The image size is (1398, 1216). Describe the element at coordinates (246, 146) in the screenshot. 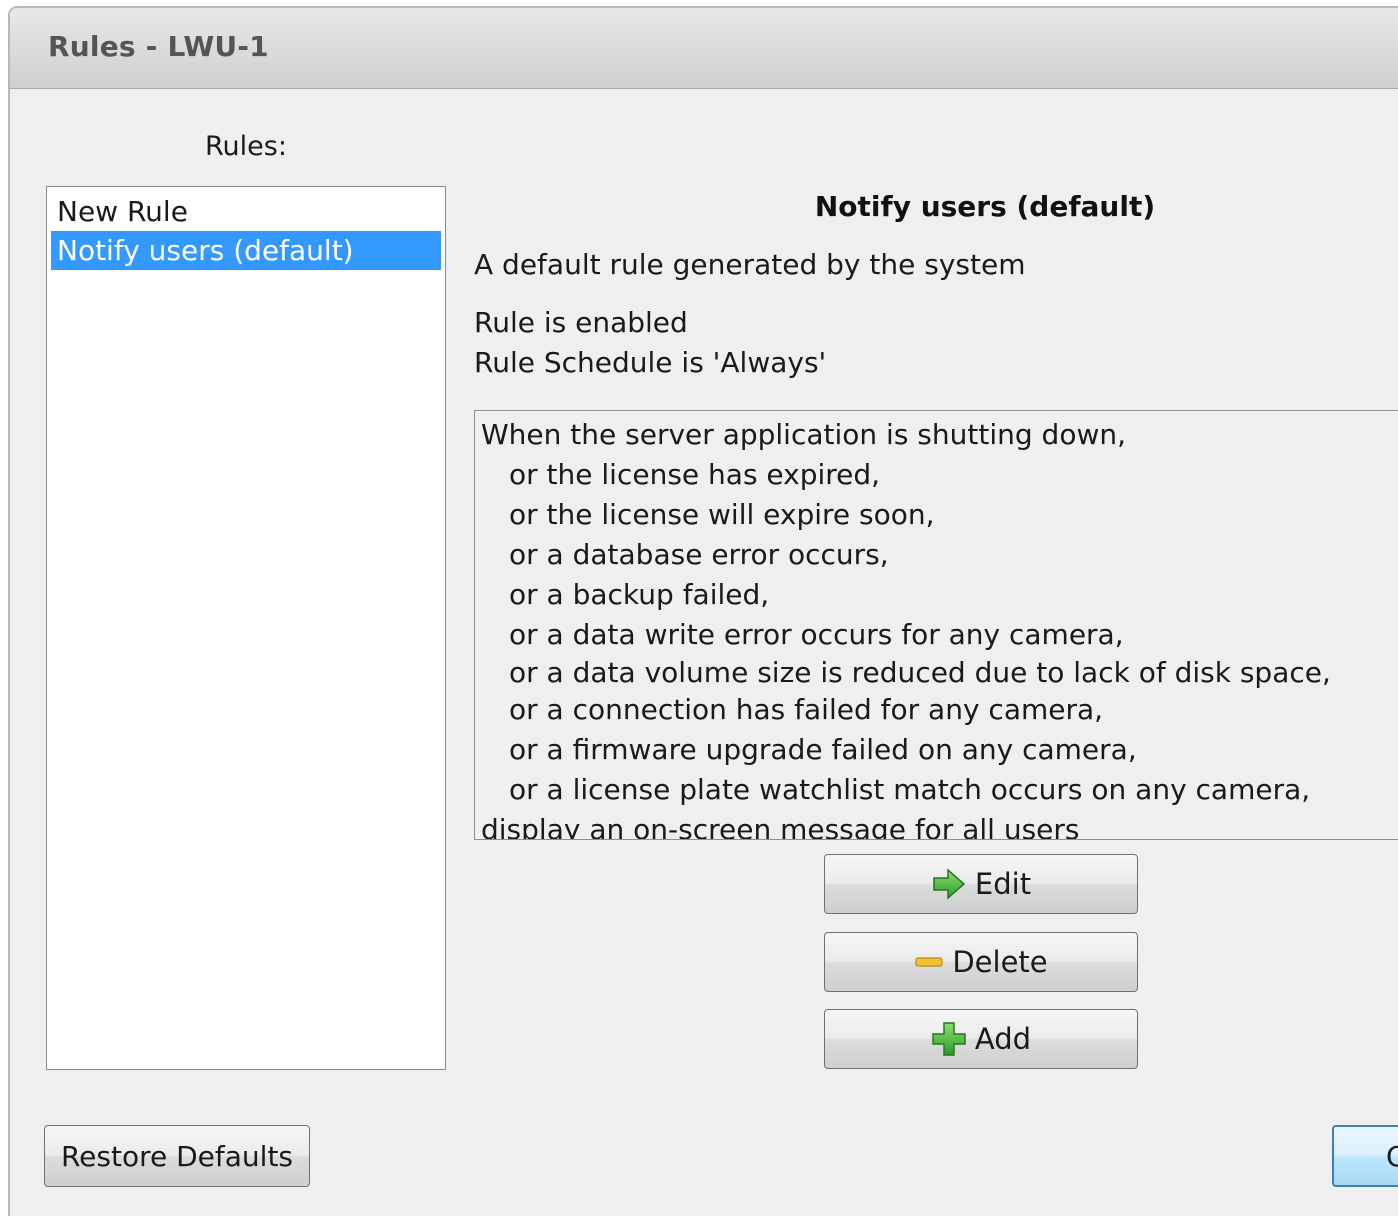

I see `rules-label: Rules:` at that location.